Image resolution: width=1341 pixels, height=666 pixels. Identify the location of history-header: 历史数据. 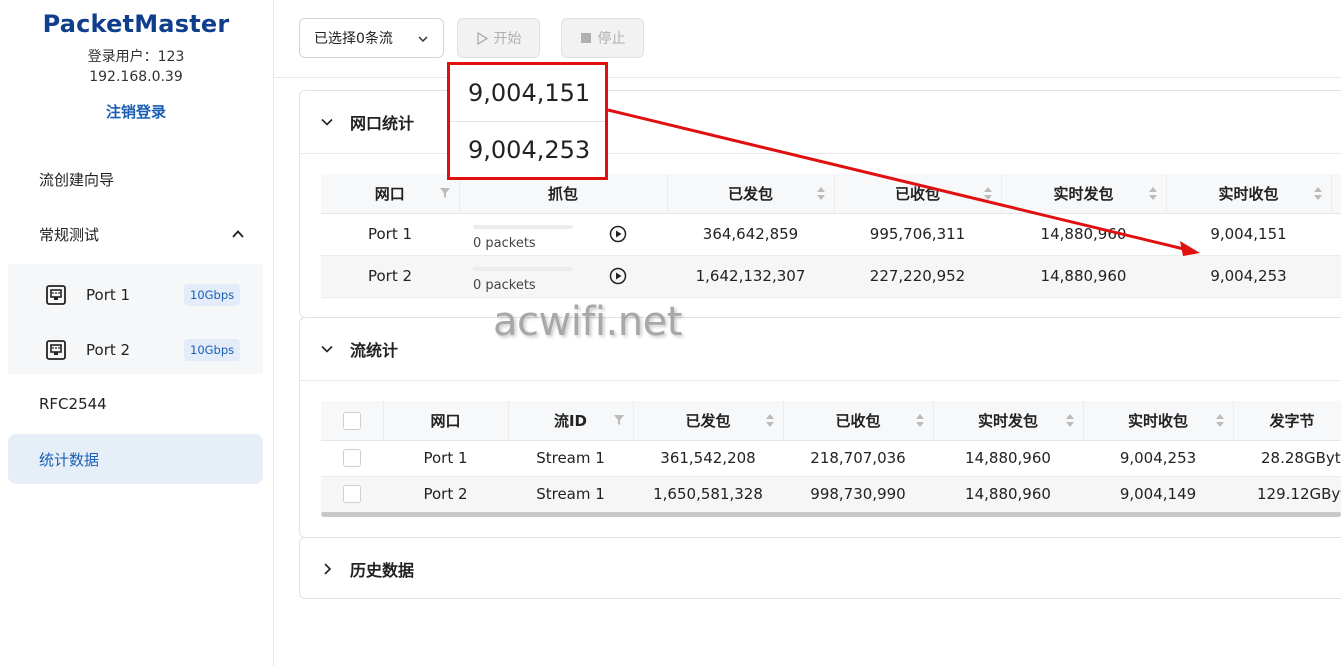
(820, 569).